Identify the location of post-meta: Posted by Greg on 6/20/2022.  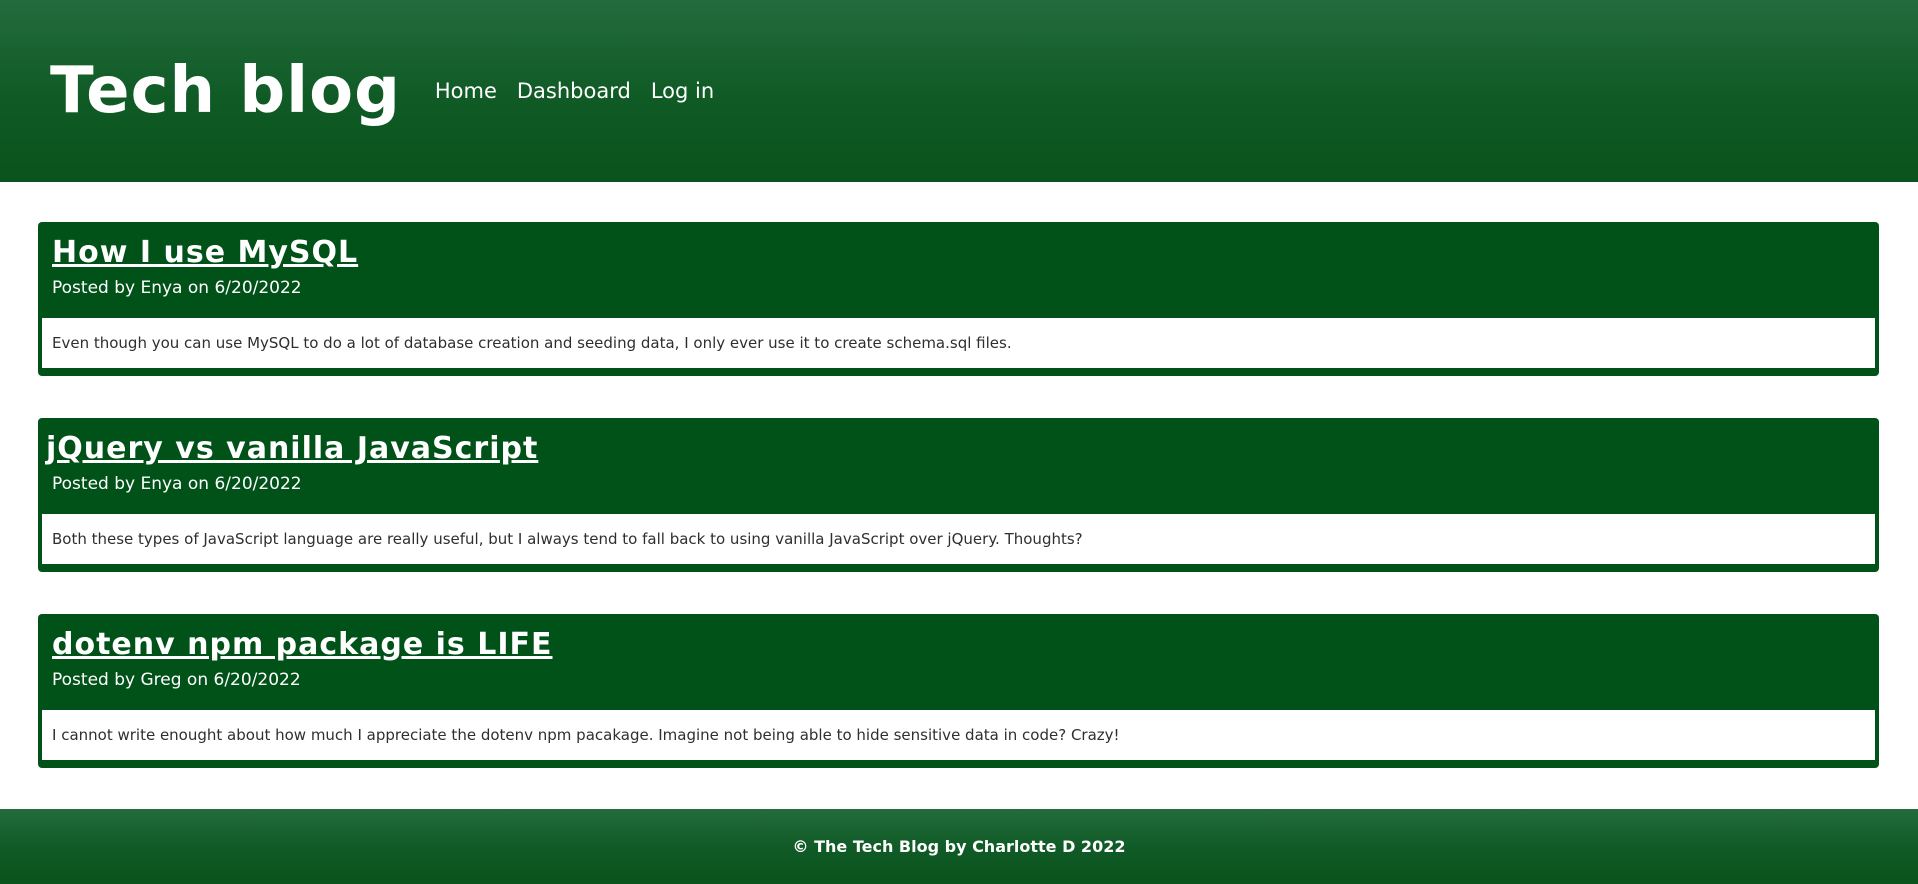
(176, 680).